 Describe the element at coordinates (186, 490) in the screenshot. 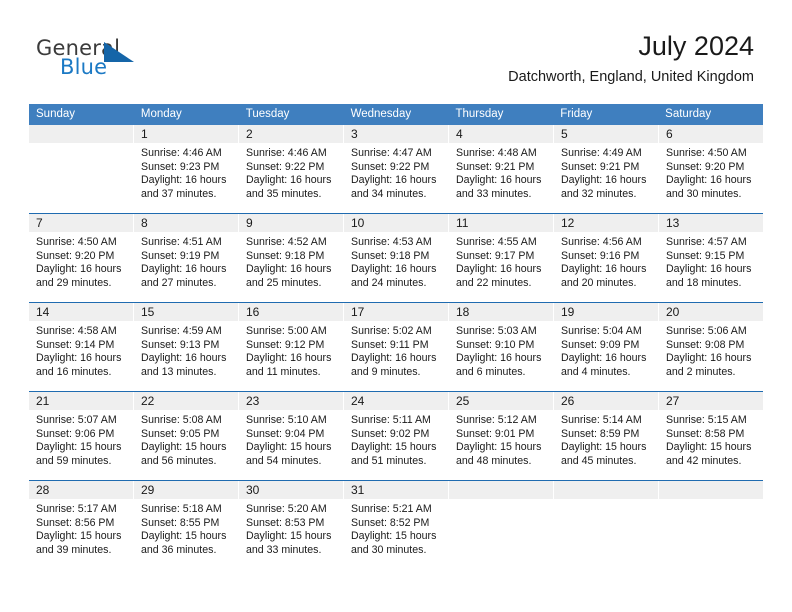

I see `day-number: 29` at that location.